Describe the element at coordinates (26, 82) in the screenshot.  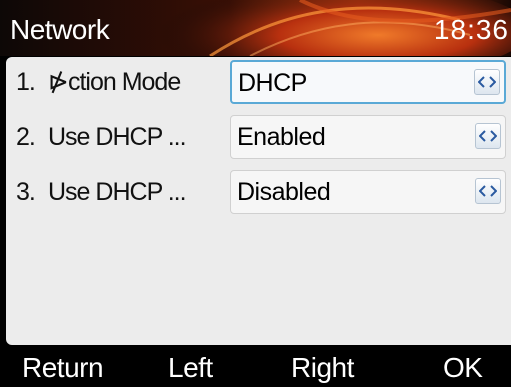
I see `row-number: 1.` at that location.